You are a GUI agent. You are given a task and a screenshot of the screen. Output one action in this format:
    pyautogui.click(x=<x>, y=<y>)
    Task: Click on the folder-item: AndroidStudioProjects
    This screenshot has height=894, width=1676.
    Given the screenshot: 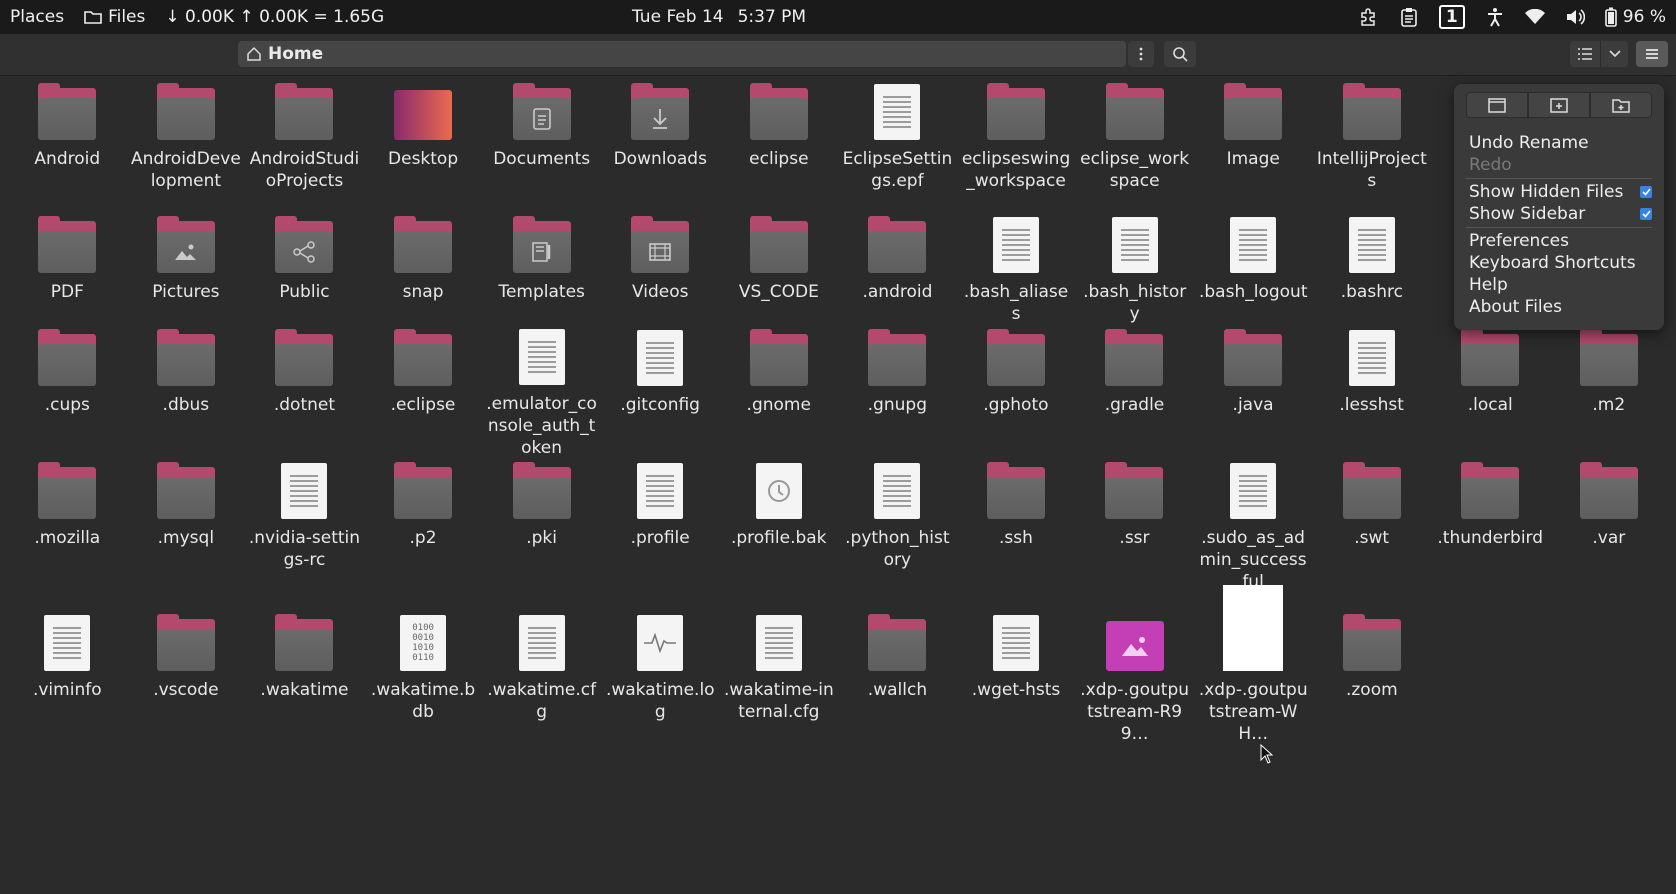 What is the action you would take?
    pyautogui.click(x=304, y=146)
    